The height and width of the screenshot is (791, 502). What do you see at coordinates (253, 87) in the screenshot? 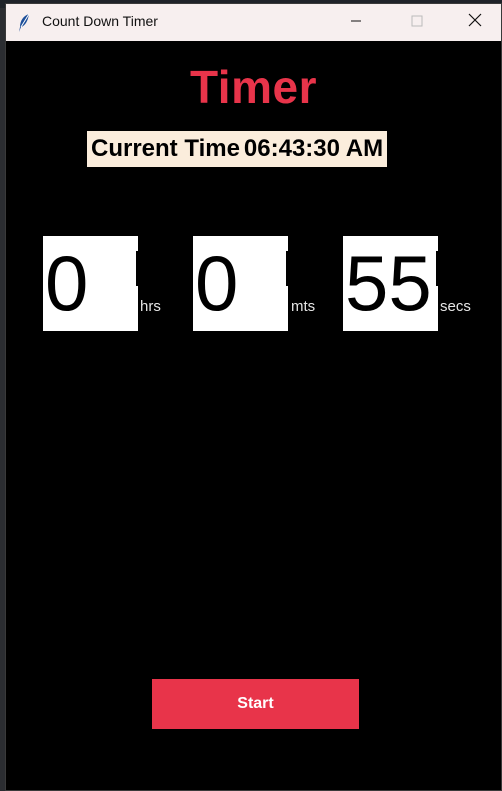
I see `page-title: Timer` at bounding box center [253, 87].